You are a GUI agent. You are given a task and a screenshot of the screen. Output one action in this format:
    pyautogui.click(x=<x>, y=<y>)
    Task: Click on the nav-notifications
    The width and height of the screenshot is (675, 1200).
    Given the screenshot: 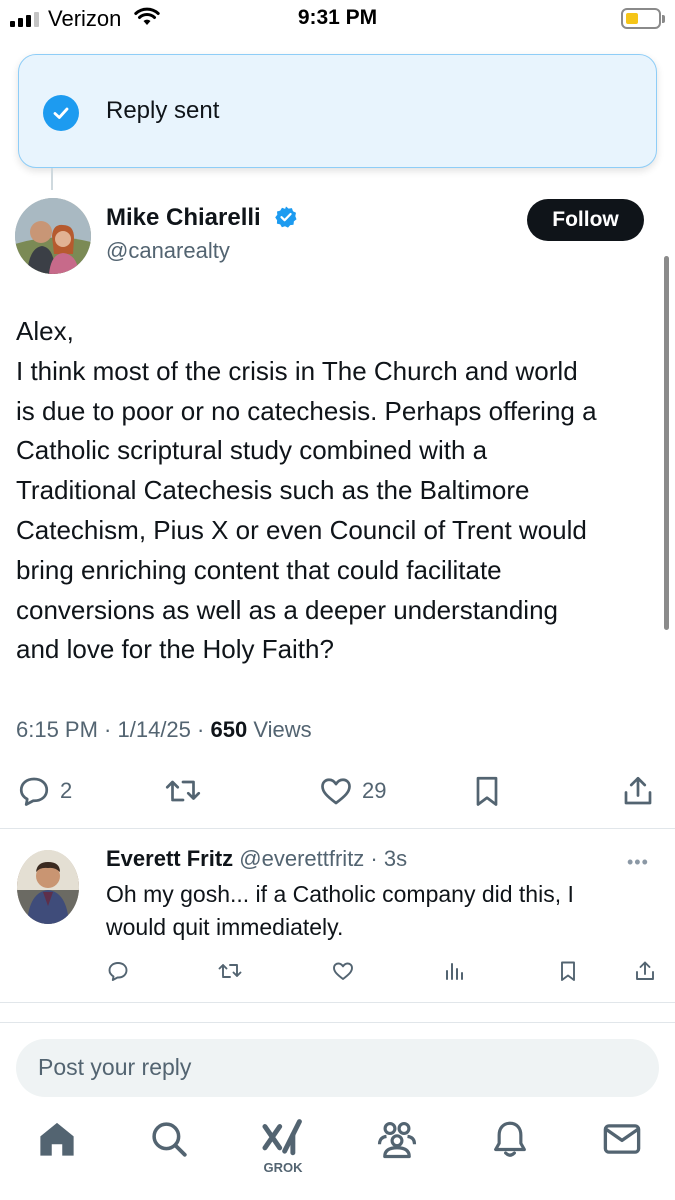 What is the action you would take?
    pyautogui.click(x=510, y=1153)
    